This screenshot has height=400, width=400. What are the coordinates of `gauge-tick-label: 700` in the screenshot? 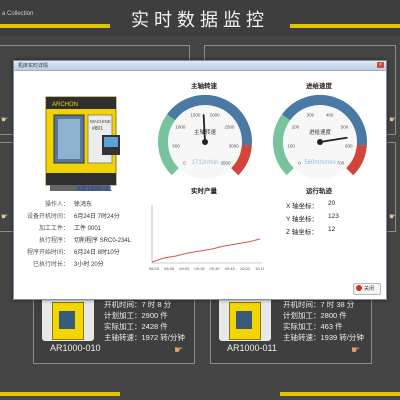 It's located at (341, 163).